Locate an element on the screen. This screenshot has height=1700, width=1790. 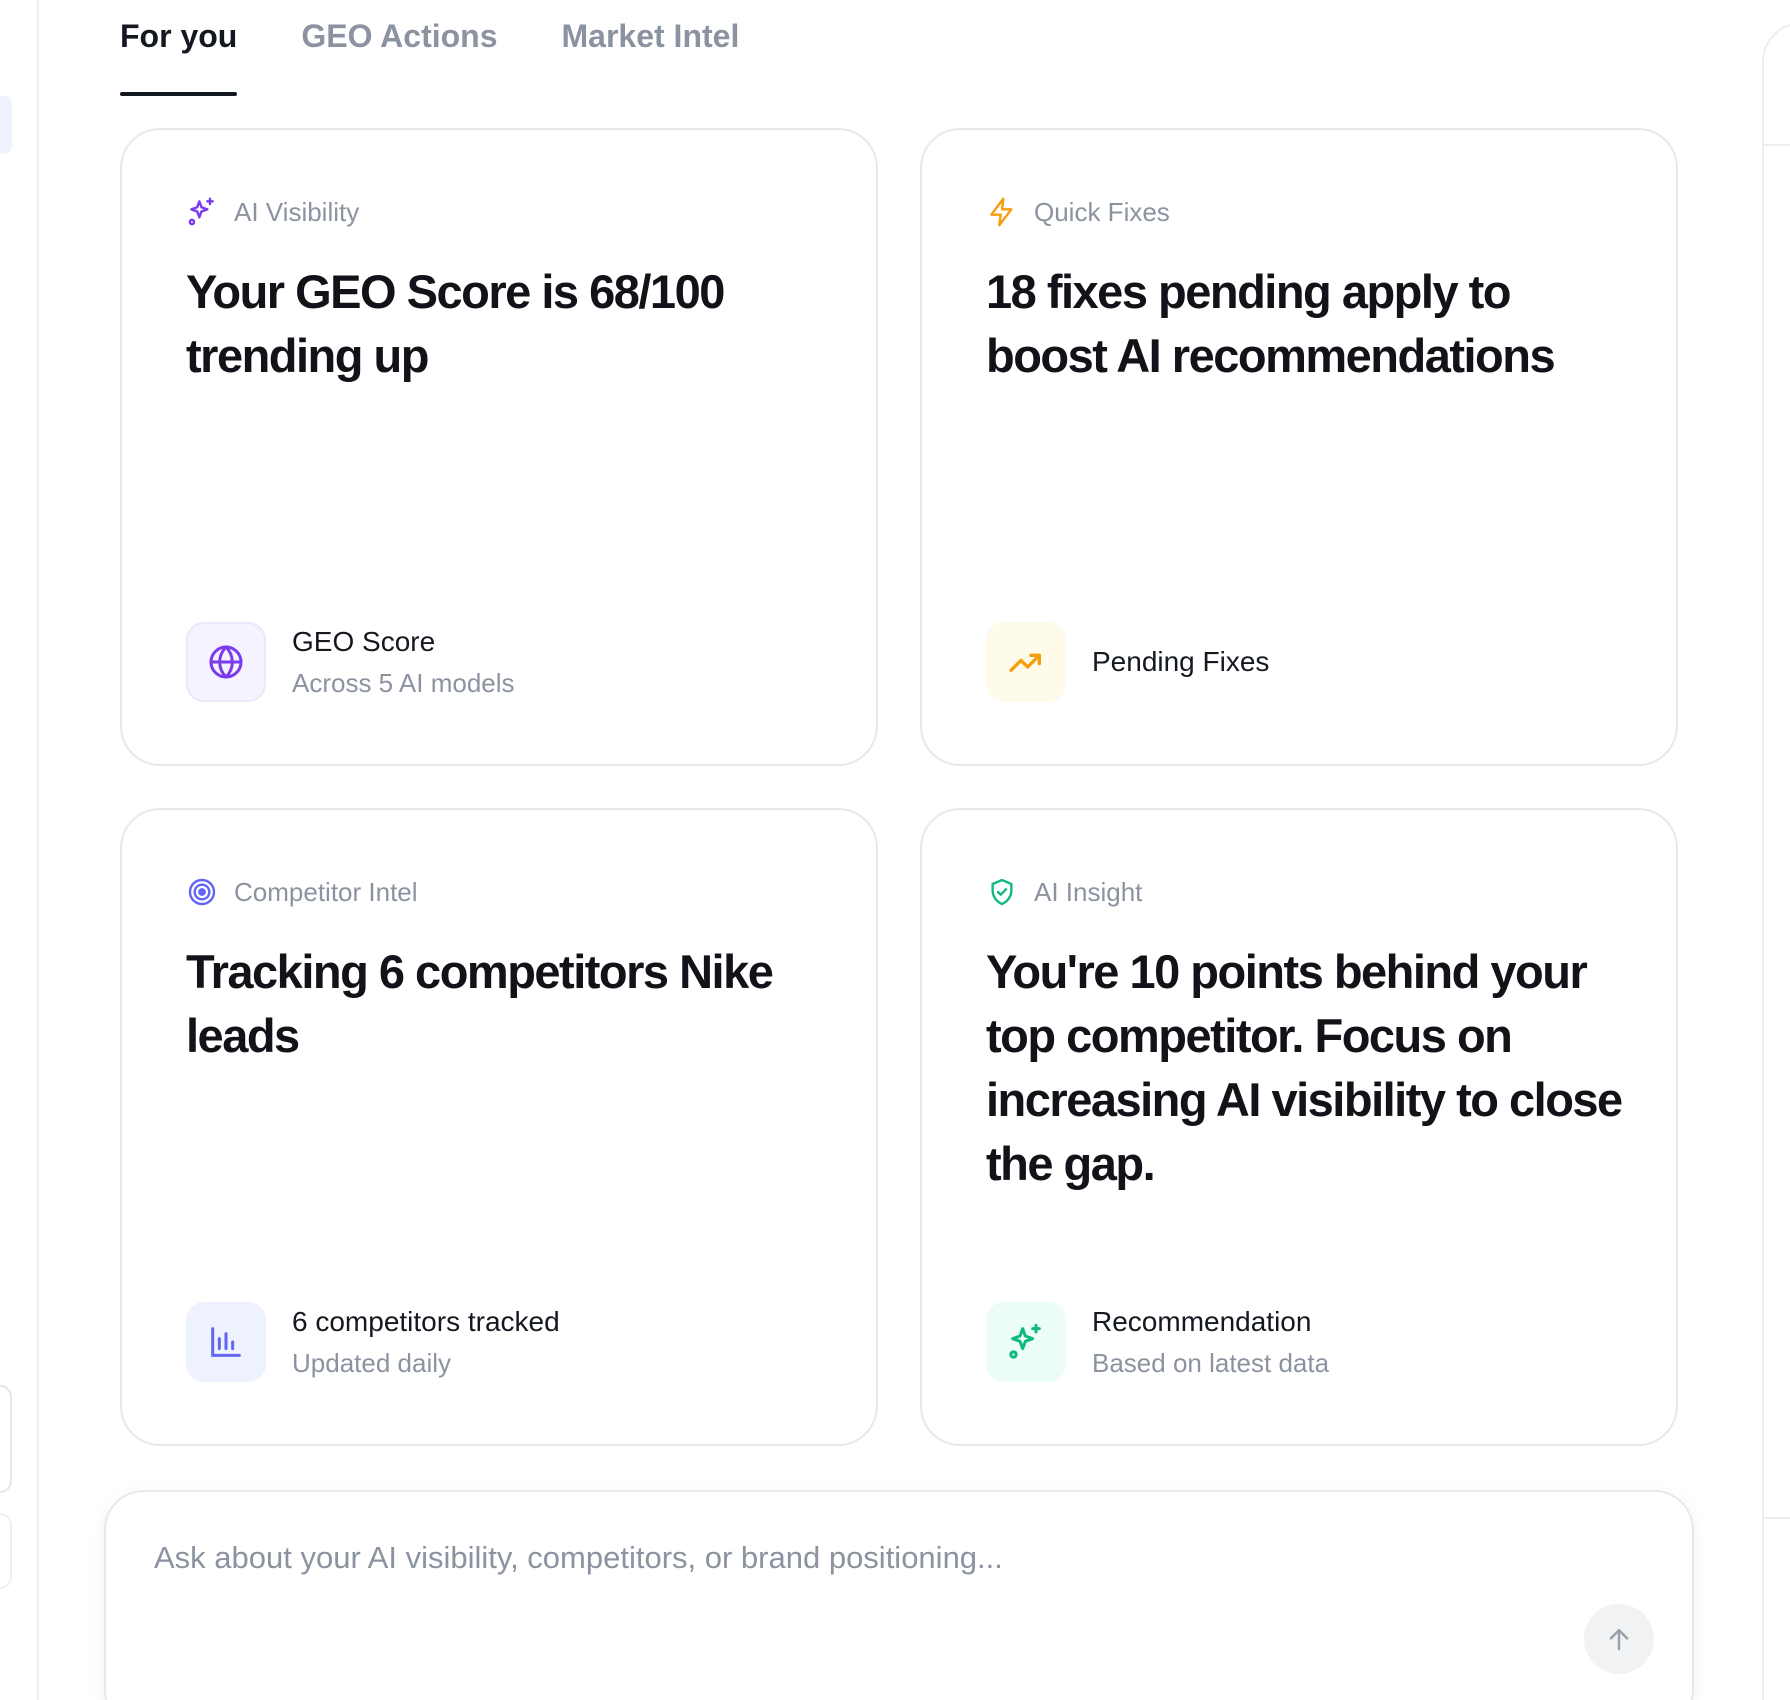
card-footer-sub: Across 5 AI models is located at coordinates (403, 682).